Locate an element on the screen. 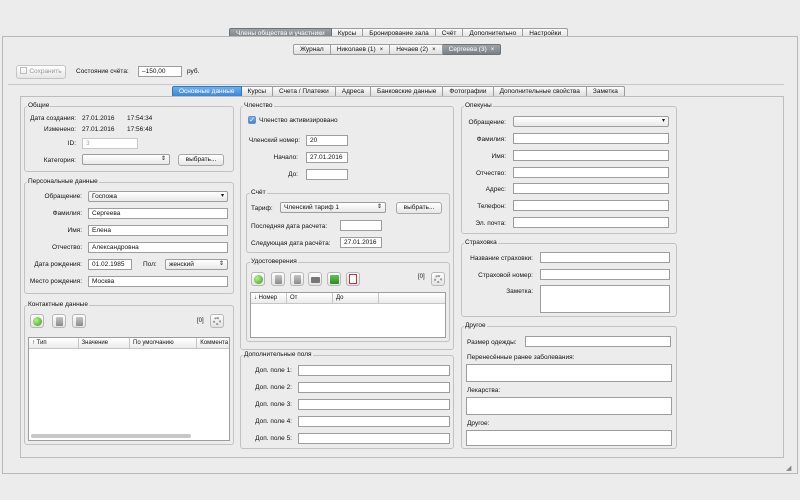 Image resolution: width=800 pixels, height=500 pixels. start-label: Начало: is located at coordinates (285, 157).